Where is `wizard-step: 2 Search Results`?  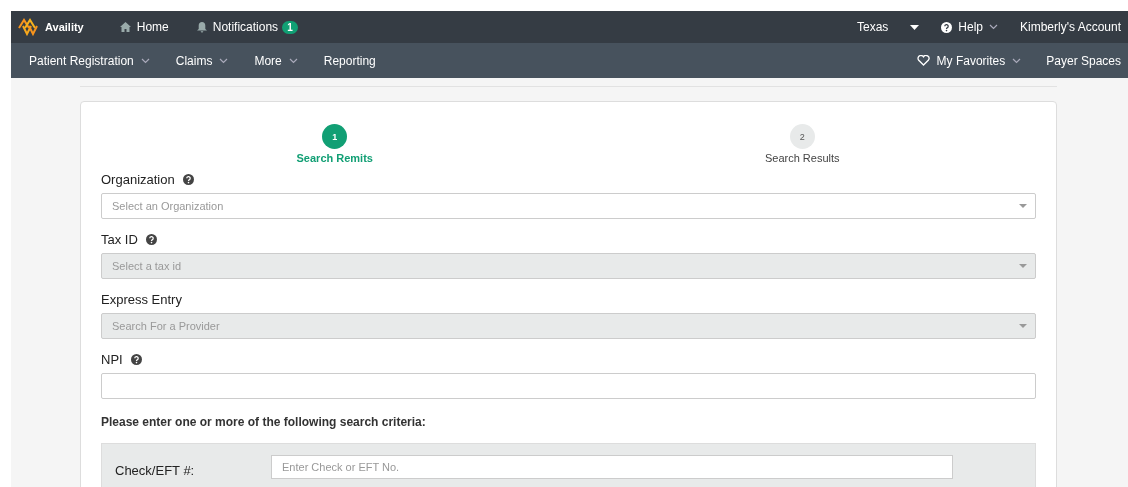 wizard-step: 2 Search Results is located at coordinates (802, 144).